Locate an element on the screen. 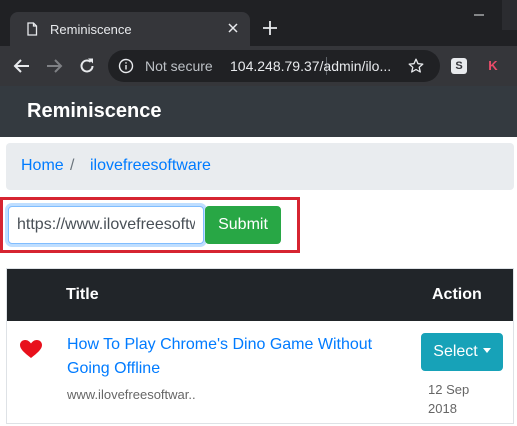  minimize-icon is located at coordinates (479, 15).